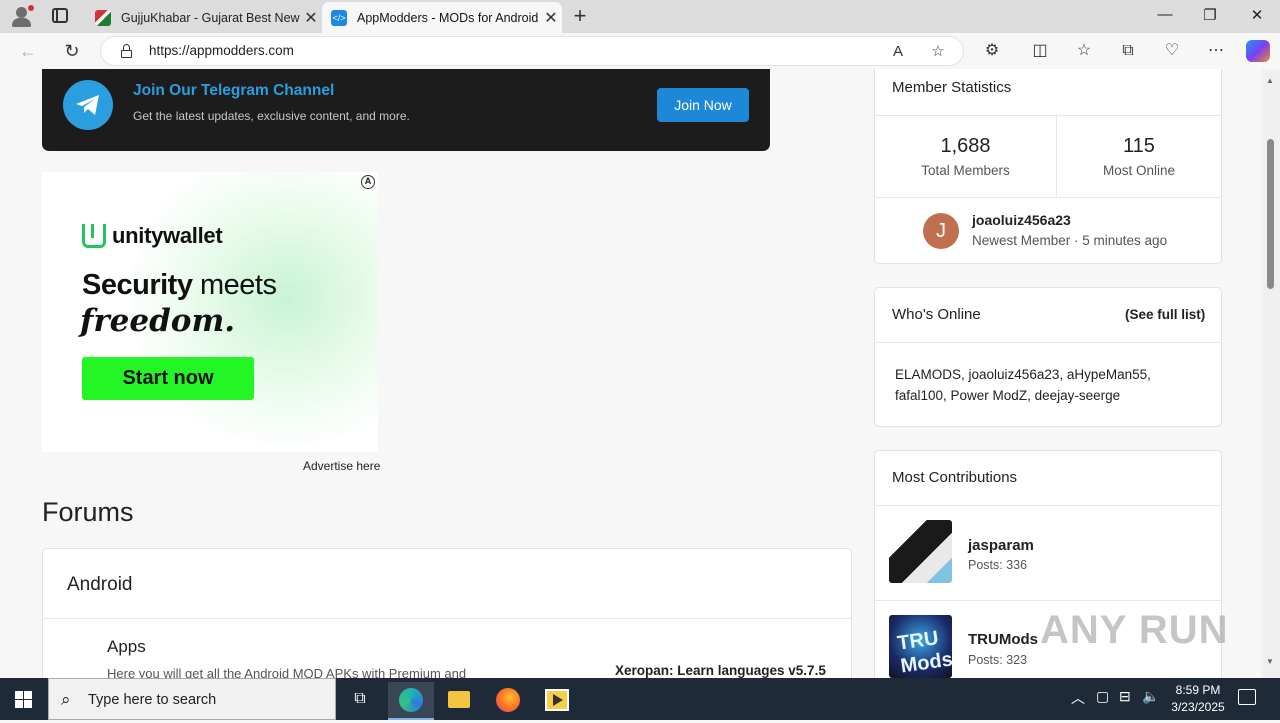  Describe the element at coordinates (1070, 240) in the screenshot. I see `newest-member-meta: Newest Member · 5 minutes ago` at that location.